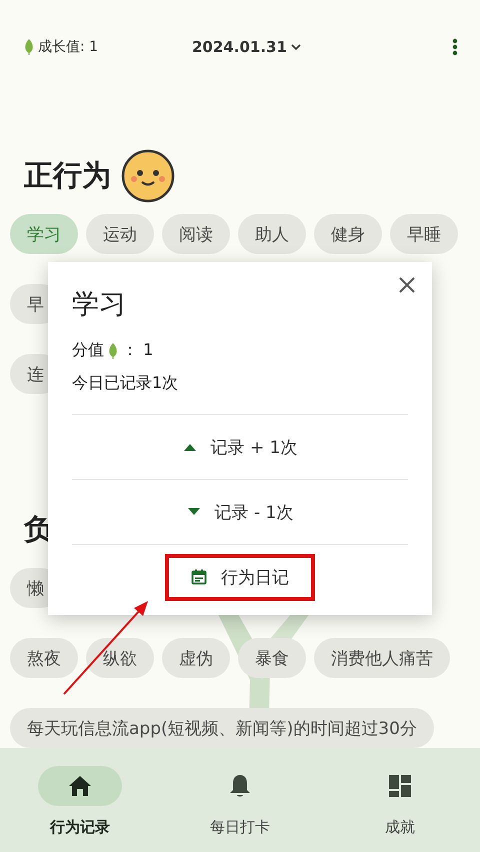  Describe the element at coordinates (80, 800) in the screenshot. I see `nav-tab: 行为记录` at that location.